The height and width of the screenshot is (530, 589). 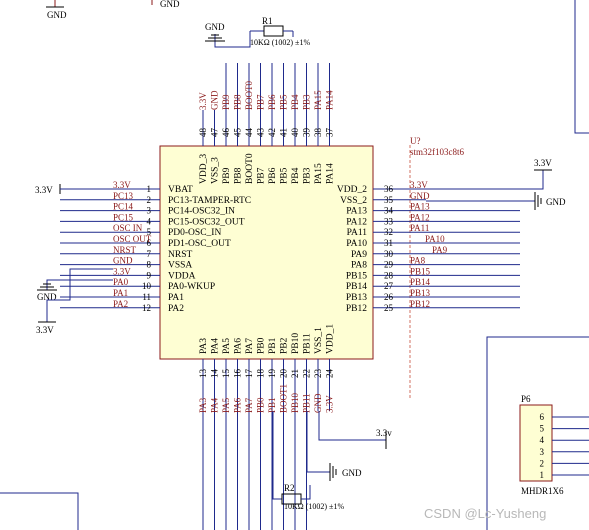 What do you see at coordinates (389, 286) in the screenshot?
I see `pin-num-27: 27` at bounding box center [389, 286].